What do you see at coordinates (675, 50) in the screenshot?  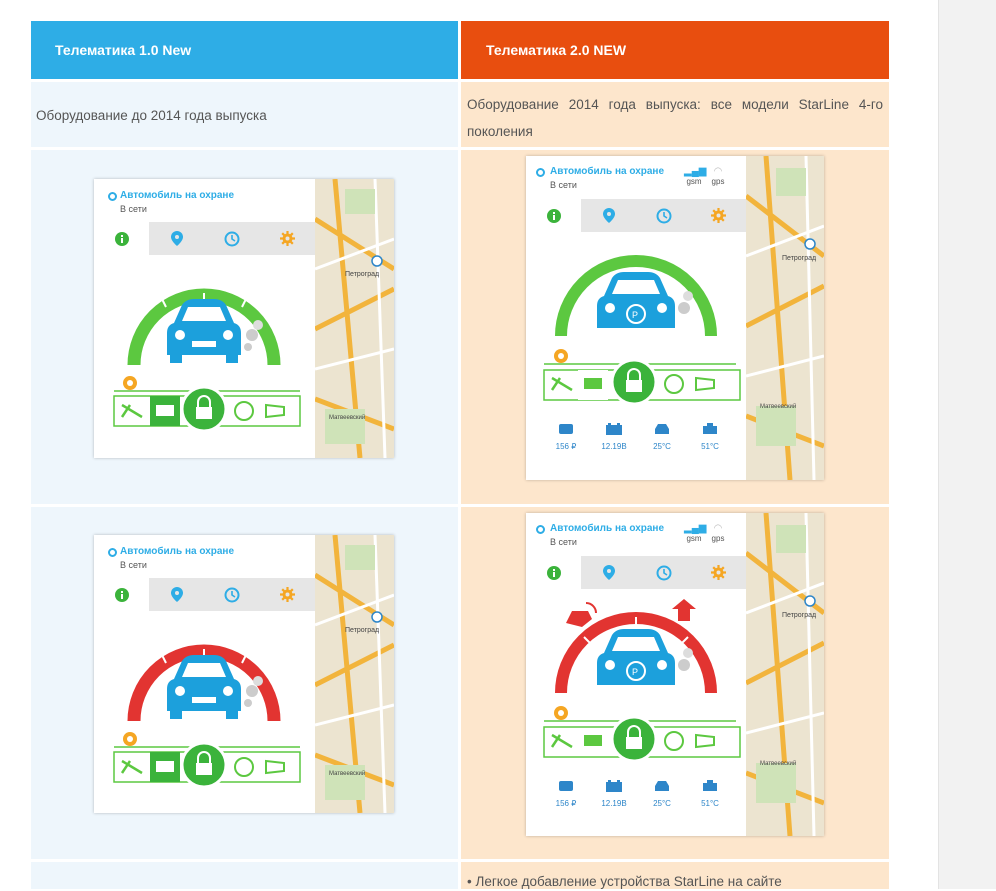 I see `header-telematics-2: Телематика 2.0 NEW` at bounding box center [675, 50].